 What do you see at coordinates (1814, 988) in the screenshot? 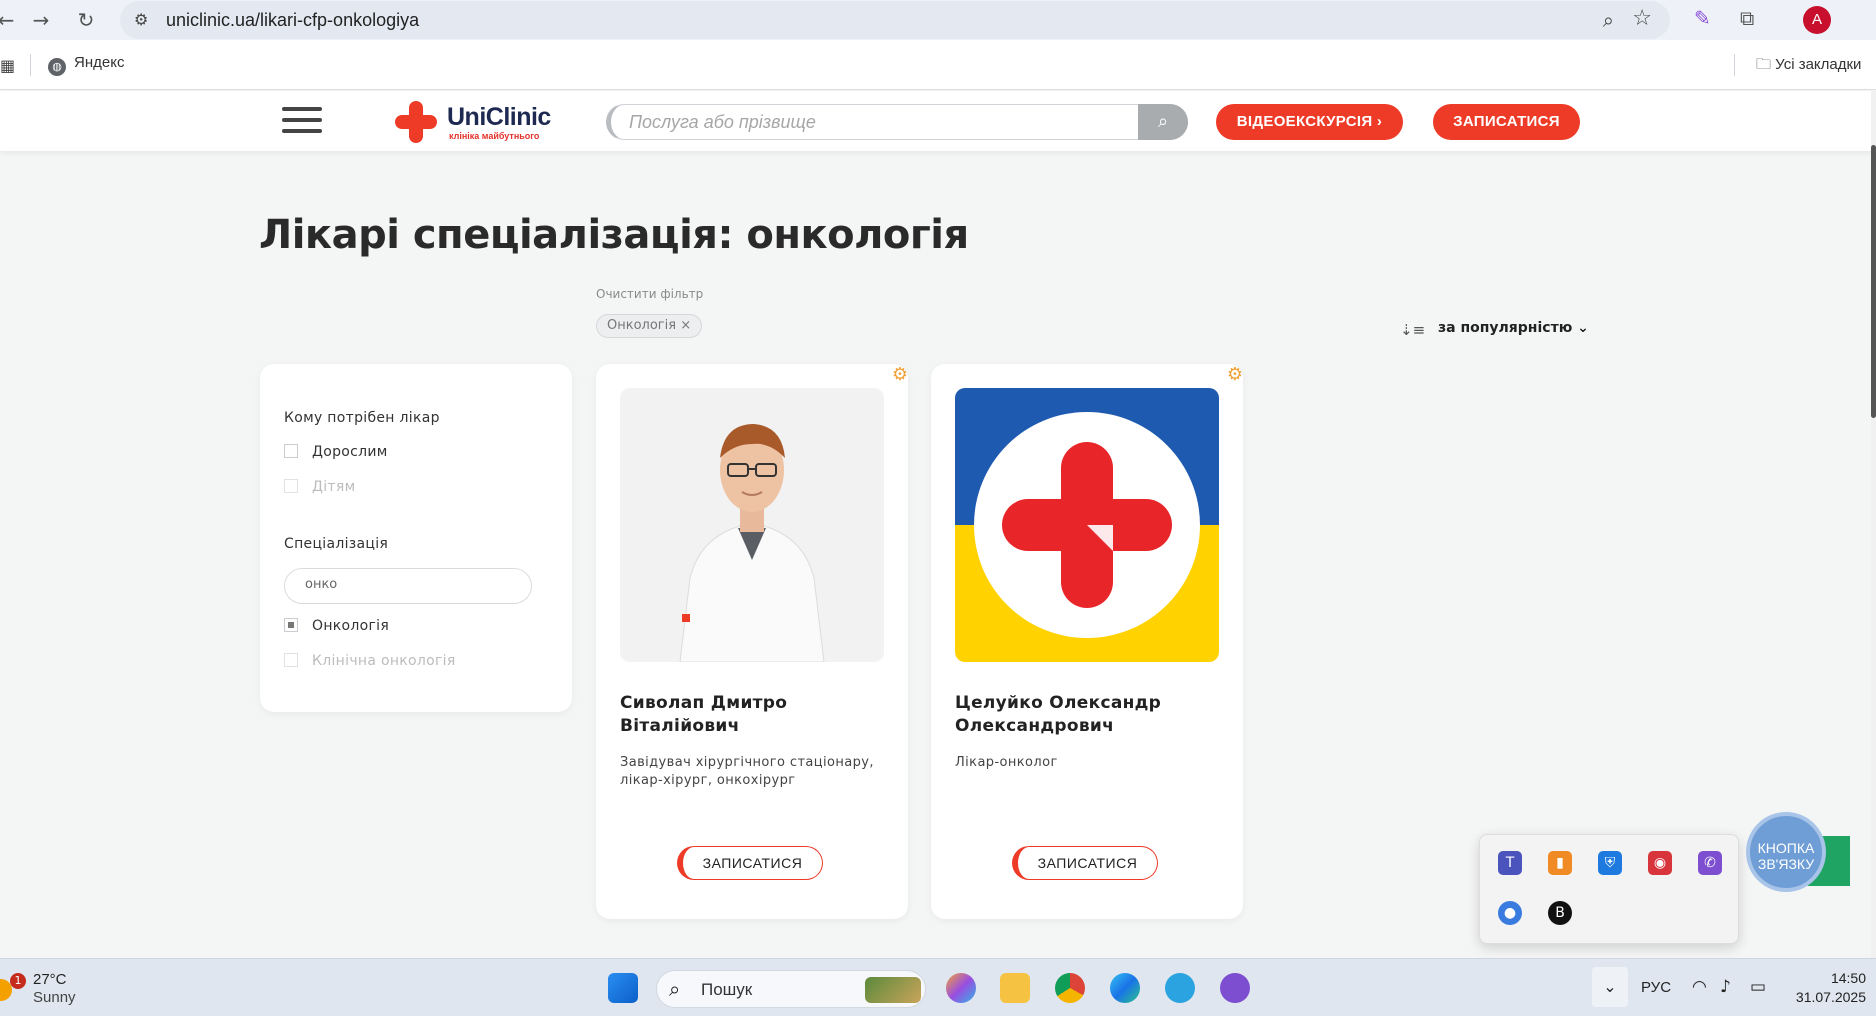
I see `clock: 14:50 31.07.2025` at bounding box center [1814, 988].